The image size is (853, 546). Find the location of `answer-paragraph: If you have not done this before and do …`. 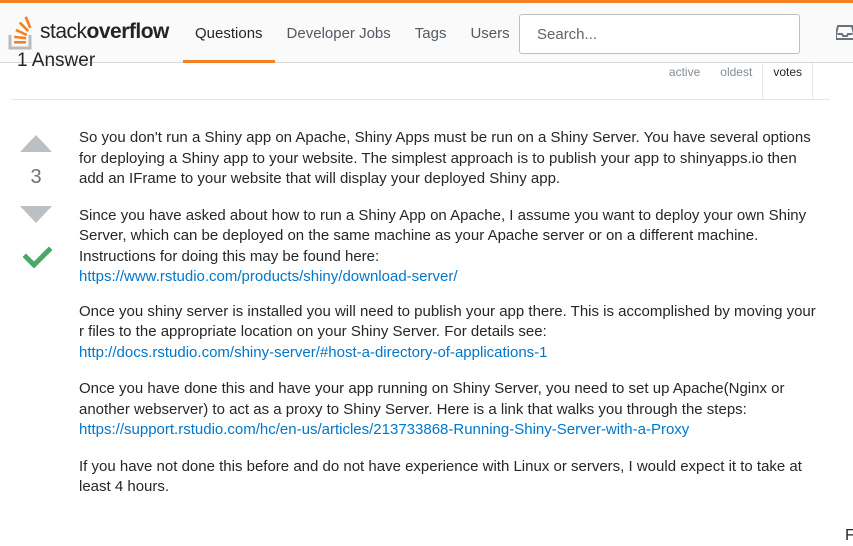

answer-paragraph: If you have not done this before and do … is located at coordinates (440, 476).